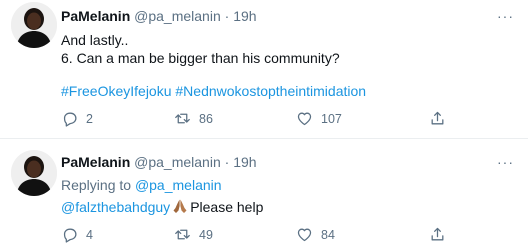 The width and height of the screenshot is (528, 251). Describe the element at coordinates (193, 118) in the screenshot. I see `retweet-button: 86` at that location.